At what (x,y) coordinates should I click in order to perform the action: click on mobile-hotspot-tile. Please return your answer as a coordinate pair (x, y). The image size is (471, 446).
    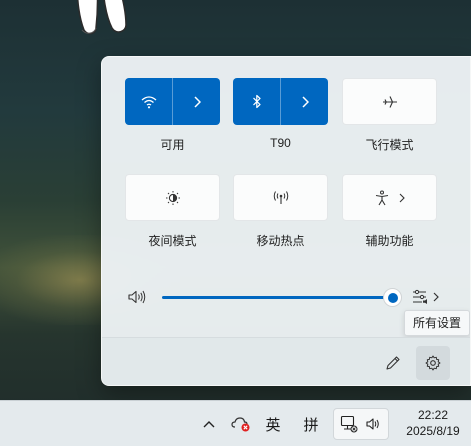
    Looking at the image, I should click on (280, 197).